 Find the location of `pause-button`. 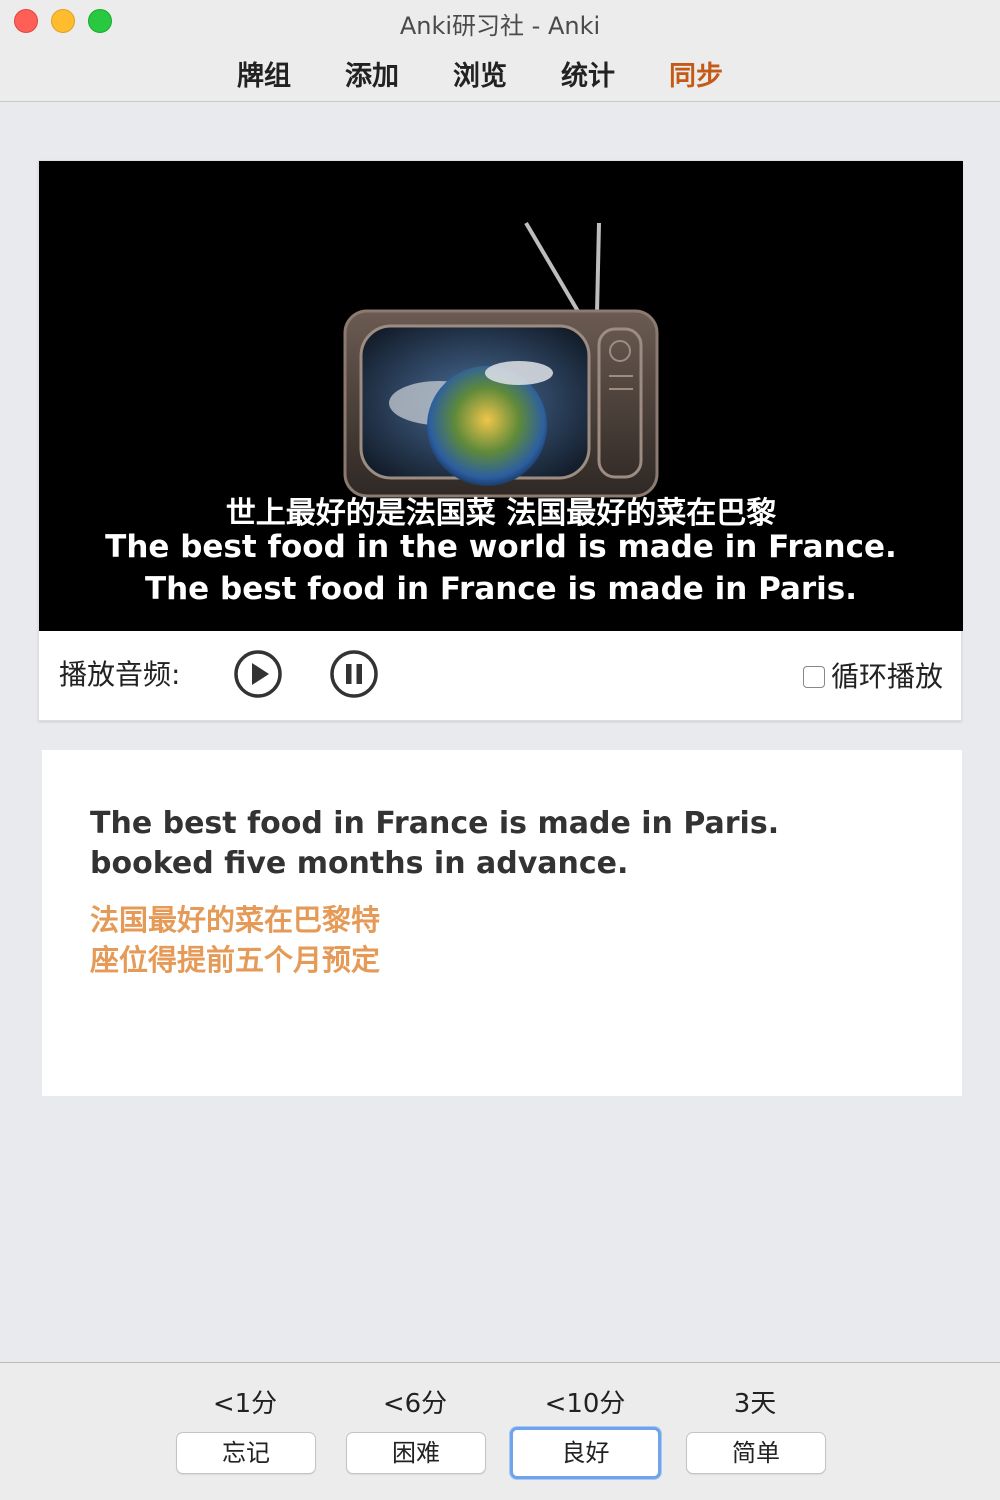

pause-button is located at coordinates (354, 674).